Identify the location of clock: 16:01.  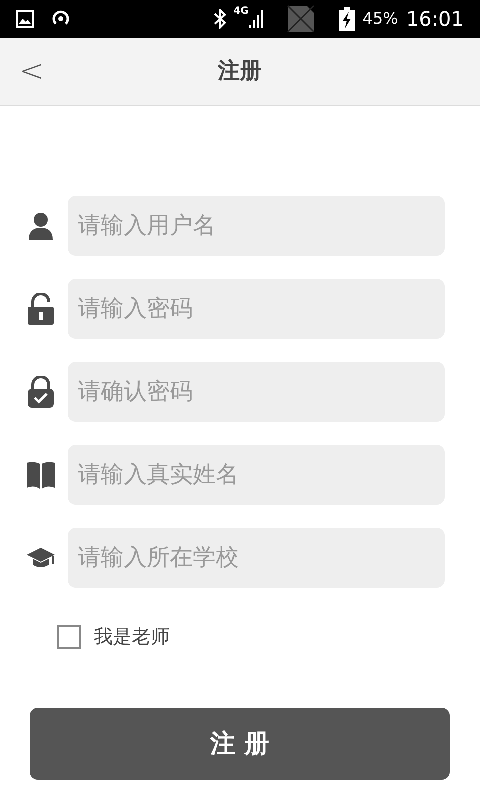
(435, 19).